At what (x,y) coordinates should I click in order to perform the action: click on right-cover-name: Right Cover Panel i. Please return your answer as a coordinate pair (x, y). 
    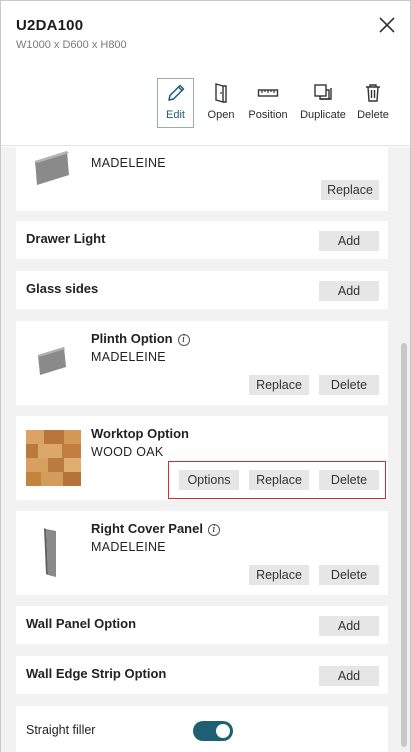
    Looking at the image, I should click on (155, 528).